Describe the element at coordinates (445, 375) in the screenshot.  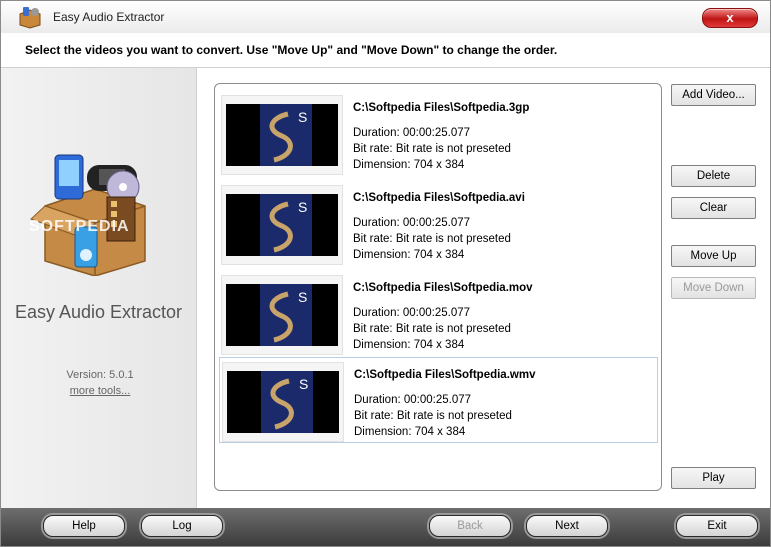
I see `video-path: C:\Softpedia Files\Softpedia.wmv` at that location.